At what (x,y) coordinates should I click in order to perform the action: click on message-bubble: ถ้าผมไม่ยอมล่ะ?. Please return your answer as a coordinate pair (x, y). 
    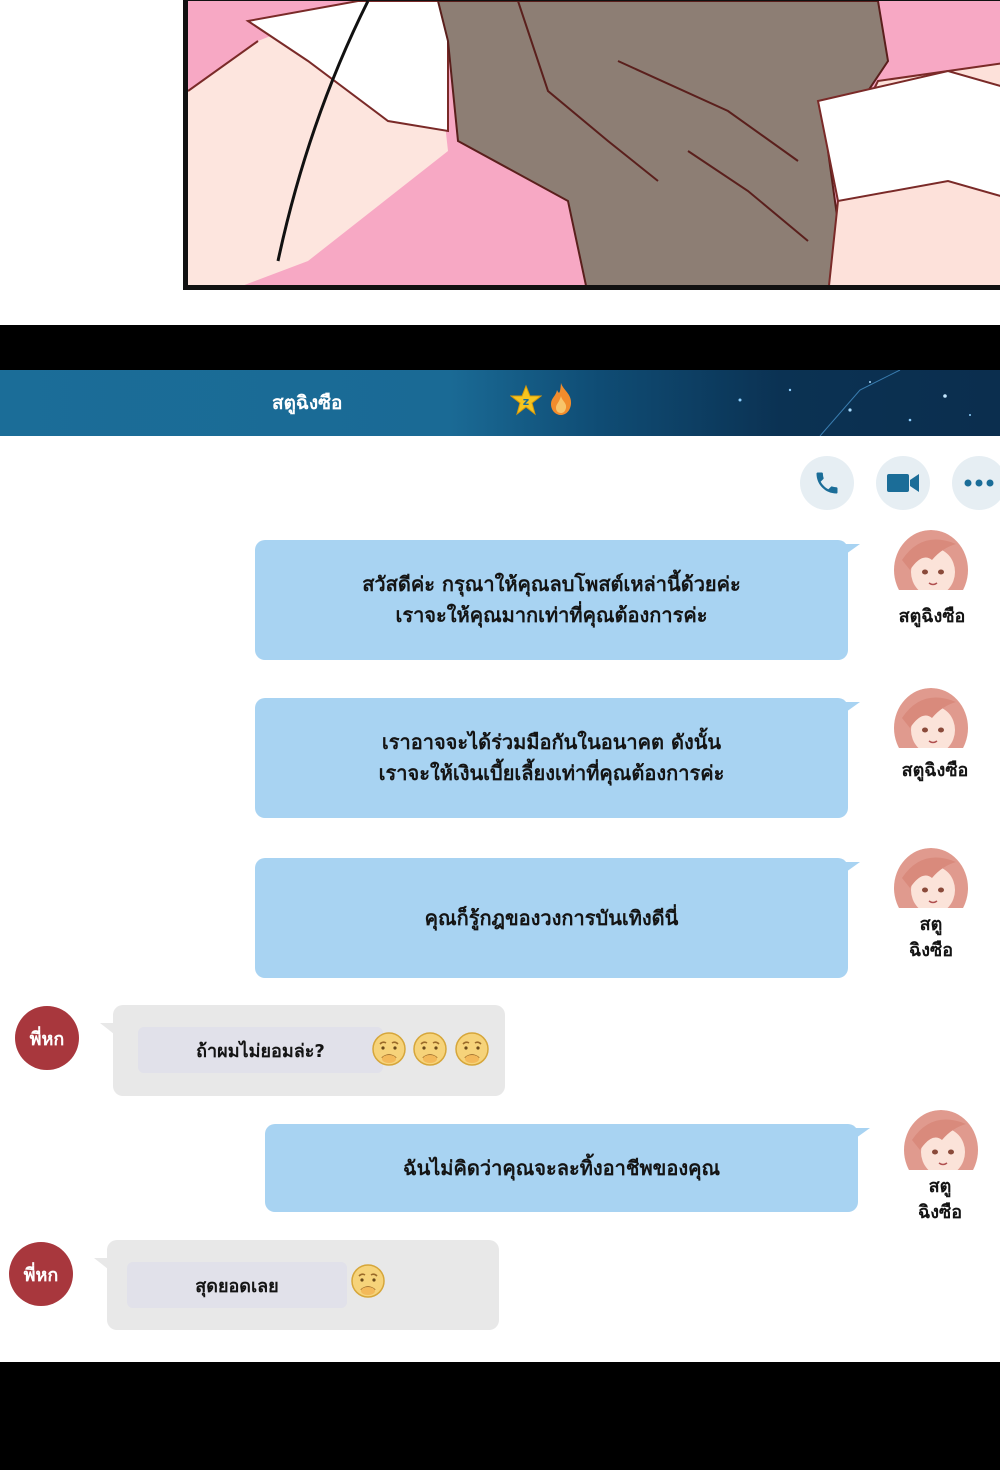
    Looking at the image, I should click on (302, 1050).